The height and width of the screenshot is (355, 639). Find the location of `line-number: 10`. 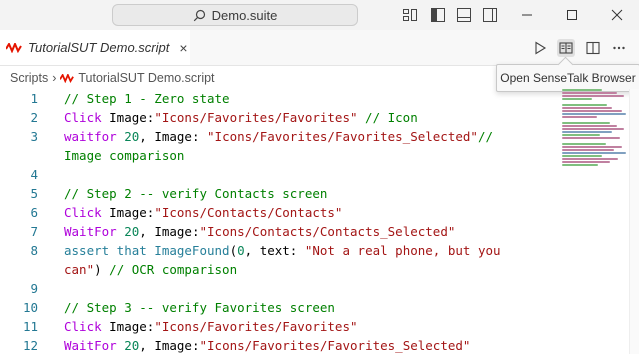

line-number: 10 is located at coordinates (30, 307).